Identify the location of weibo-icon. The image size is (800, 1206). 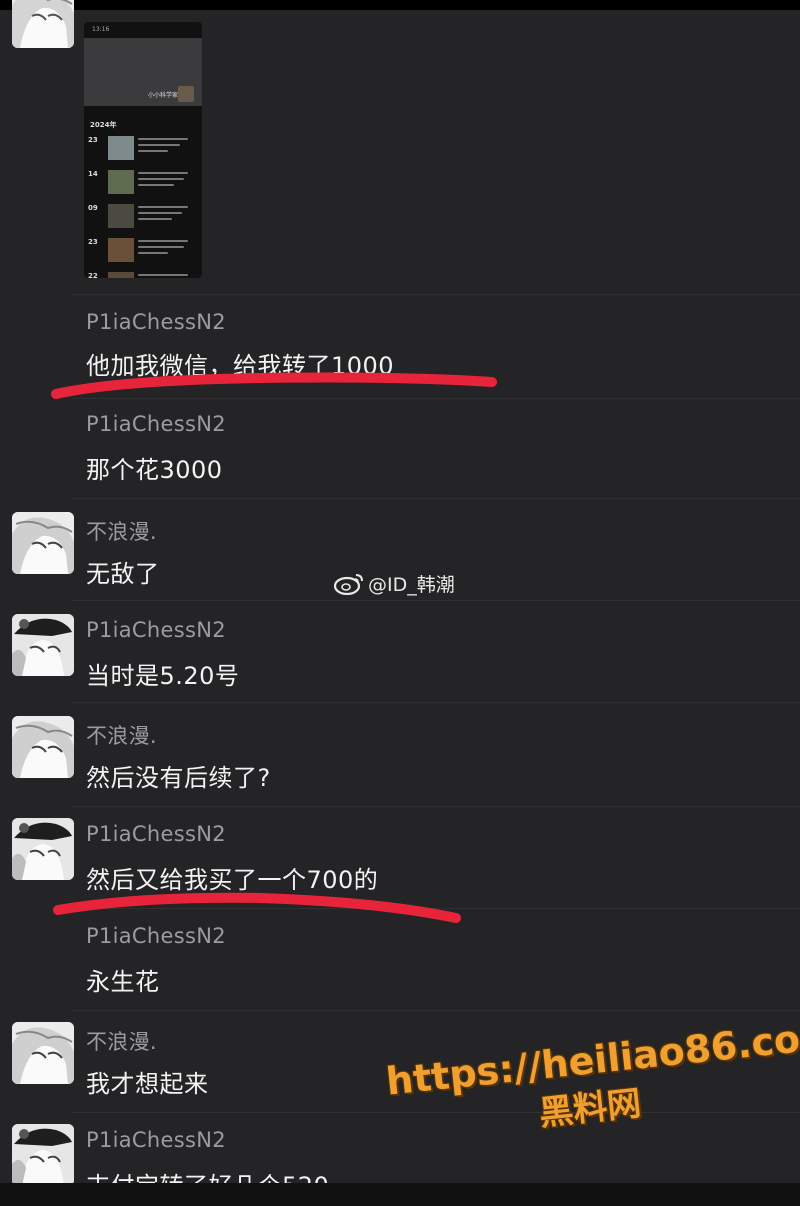
(348, 584).